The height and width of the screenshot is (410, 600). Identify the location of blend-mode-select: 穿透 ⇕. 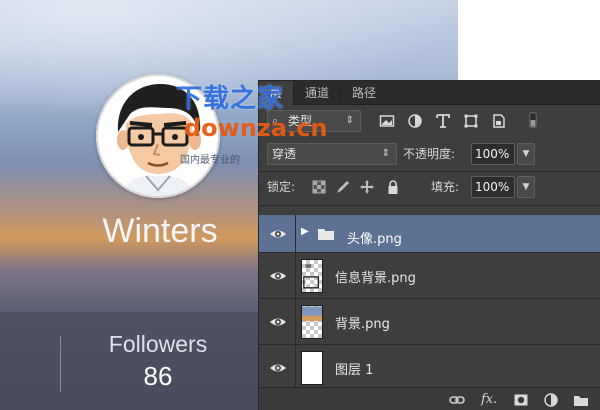
(332, 154).